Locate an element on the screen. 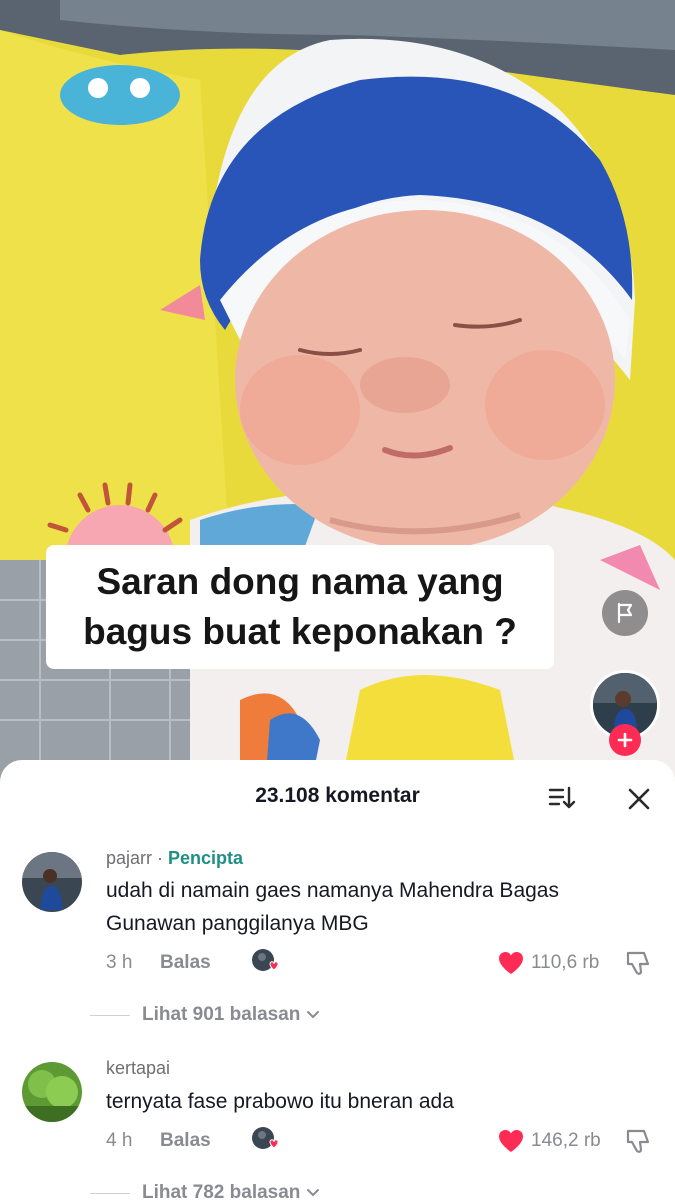 Image resolution: width=675 pixels, height=1200 pixels. caption-line-2: bagus buat keponakan ? is located at coordinates (300, 631).